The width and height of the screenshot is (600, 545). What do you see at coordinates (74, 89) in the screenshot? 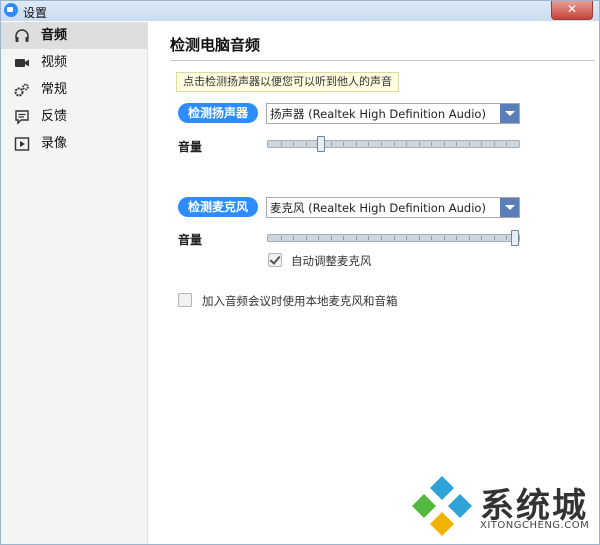
I see `sidebar-item-general: 常规` at bounding box center [74, 89].